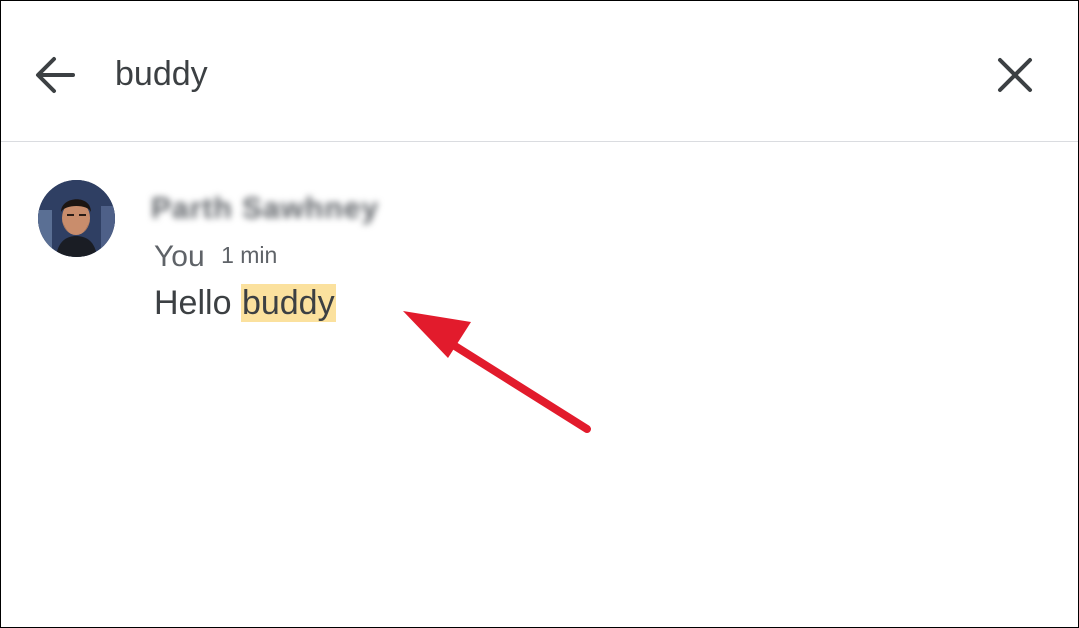 The image size is (1079, 628). Describe the element at coordinates (249, 255) in the screenshot. I see `message-timestamp: 1 min` at that location.